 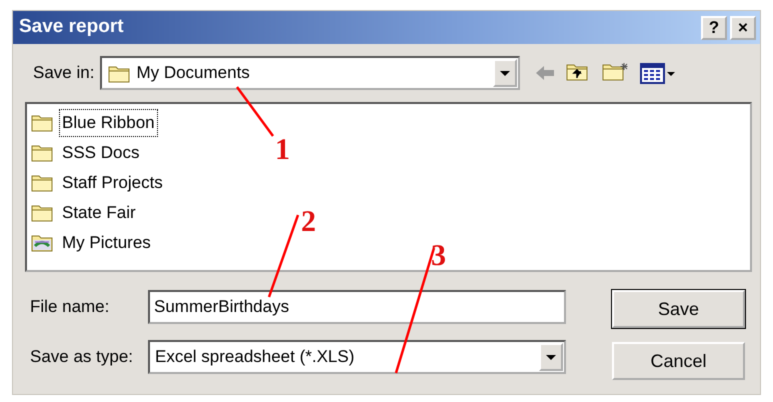 What do you see at coordinates (357, 357) in the screenshot?
I see `file-type-dropdown: Excel spreadsheet (*.XLS)` at bounding box center [357, 357].